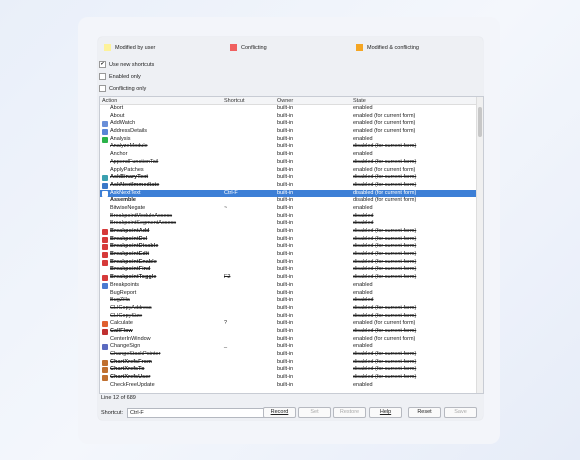  Describe the element at coordinates (141, 215) in the screenshot. I see `cell-action: BreakpointModuleAccess` at that location.